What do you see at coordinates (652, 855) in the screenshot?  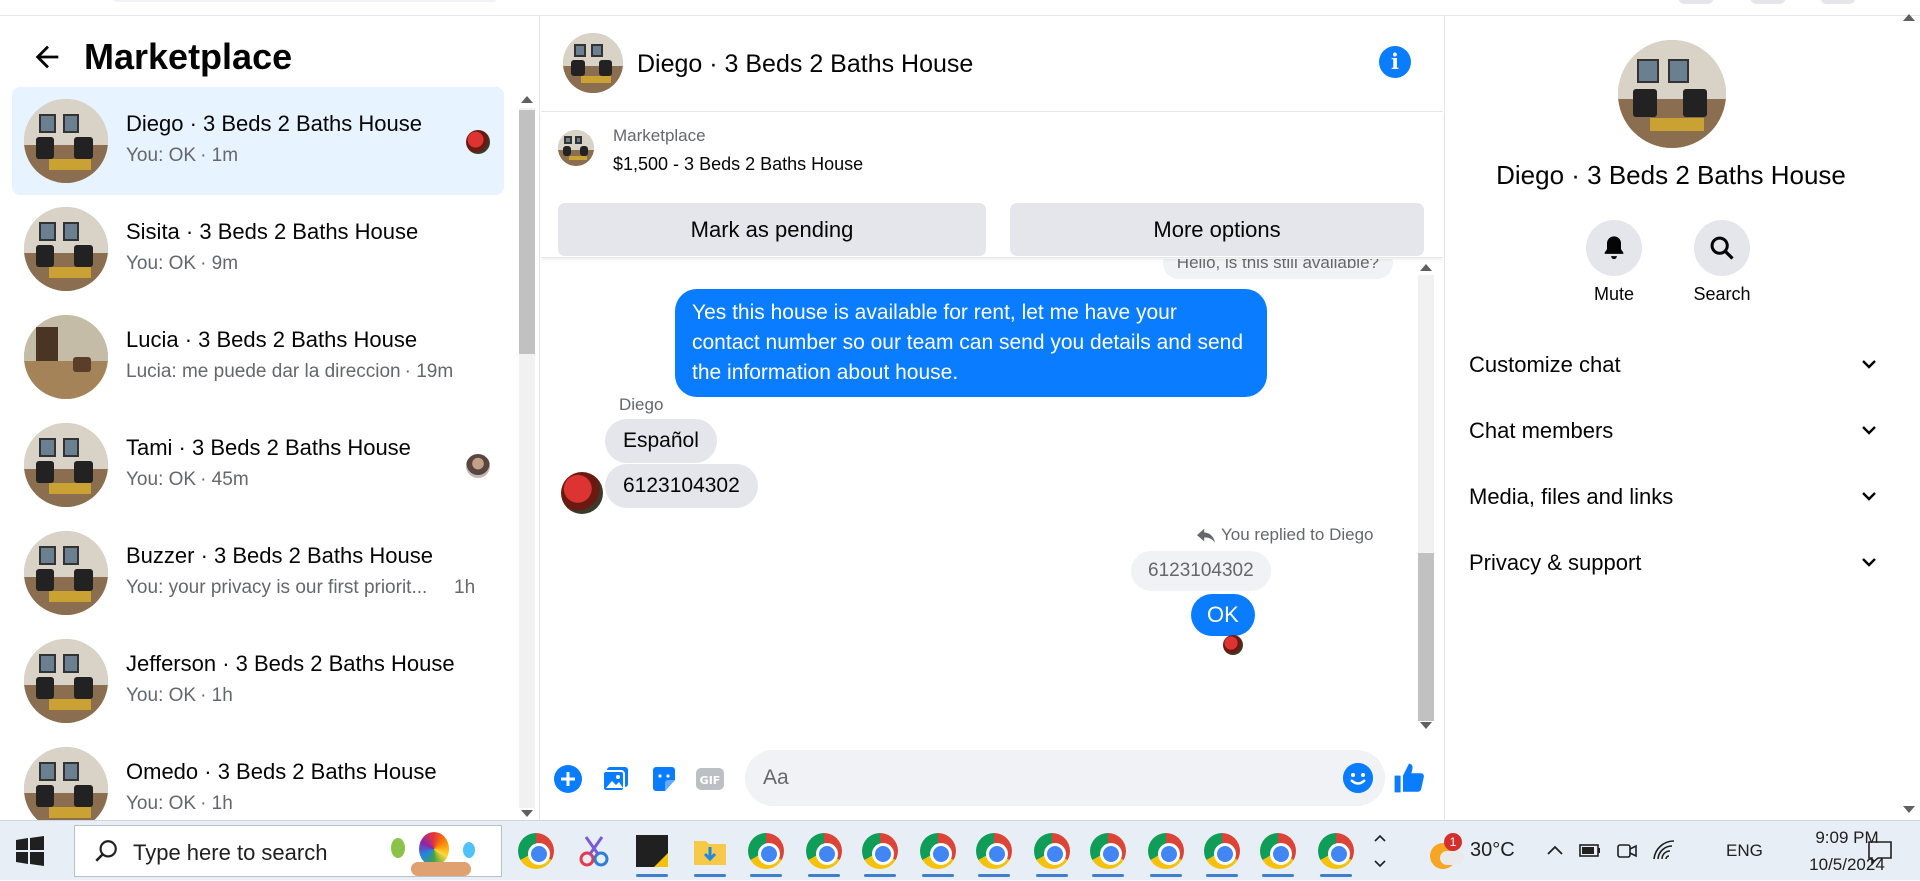 I see `sticky-notes-icon` at bounding box center [652, 855].